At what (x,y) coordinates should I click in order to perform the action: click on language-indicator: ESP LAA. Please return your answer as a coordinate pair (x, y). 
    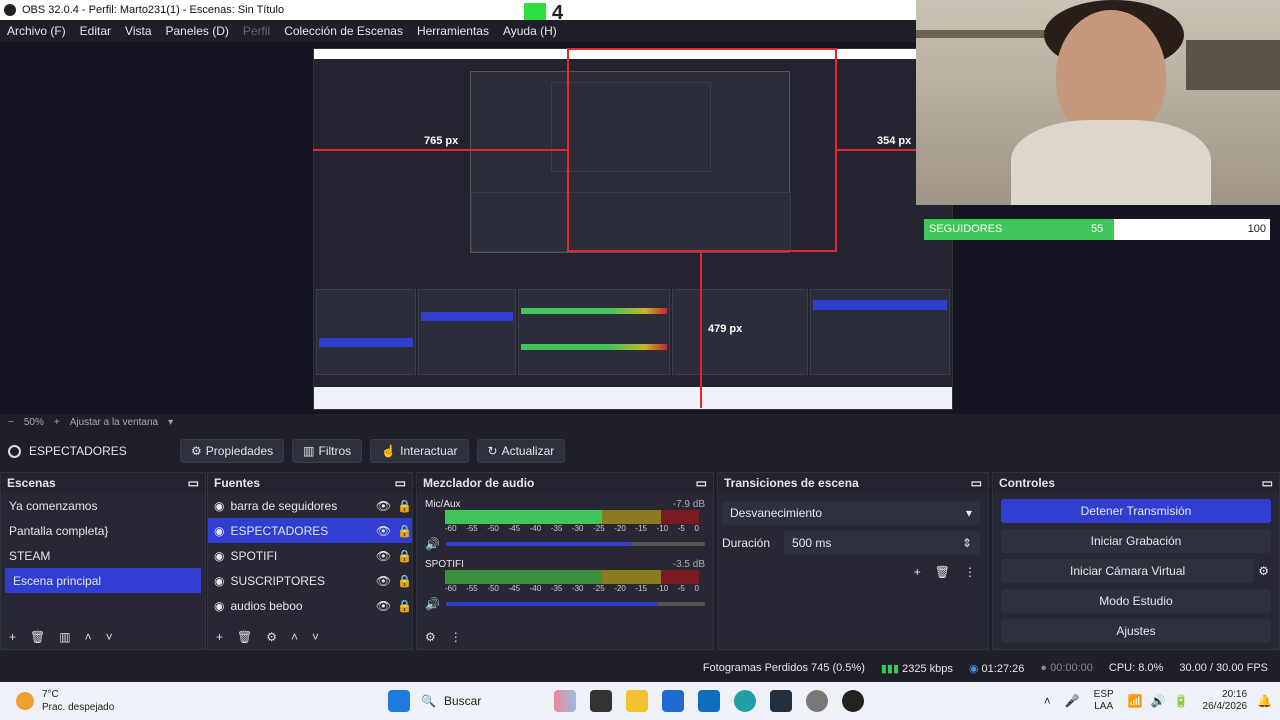
    Looking at the image, I should click on (1104, 701).